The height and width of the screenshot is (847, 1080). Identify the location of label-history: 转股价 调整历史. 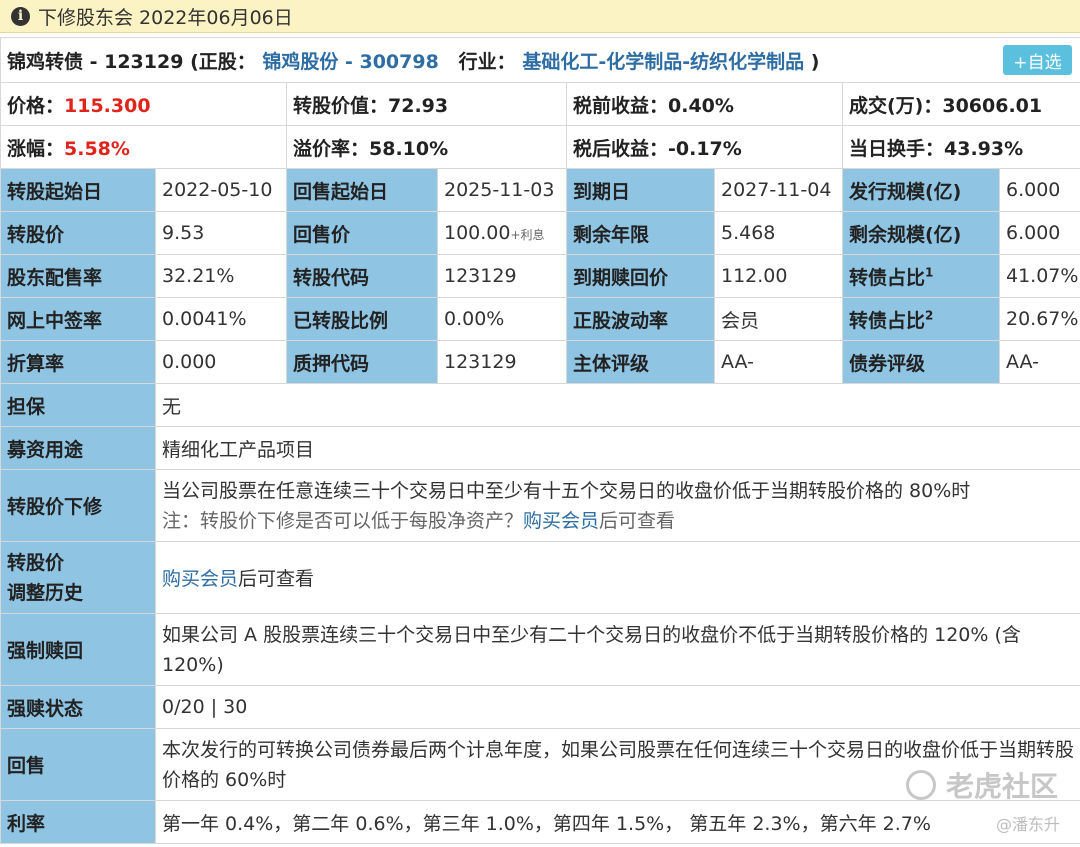
(78, 577).